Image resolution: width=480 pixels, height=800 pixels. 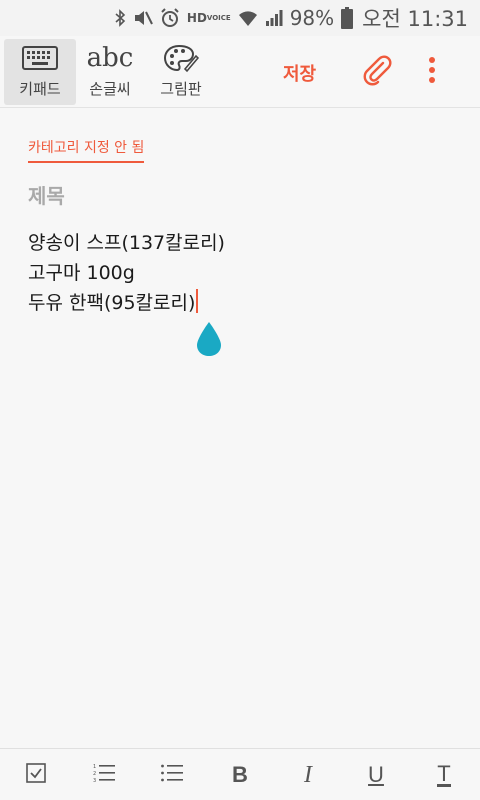 I want to click on hd-voice-icon: HD VOICE, so click(x=208, y=17).